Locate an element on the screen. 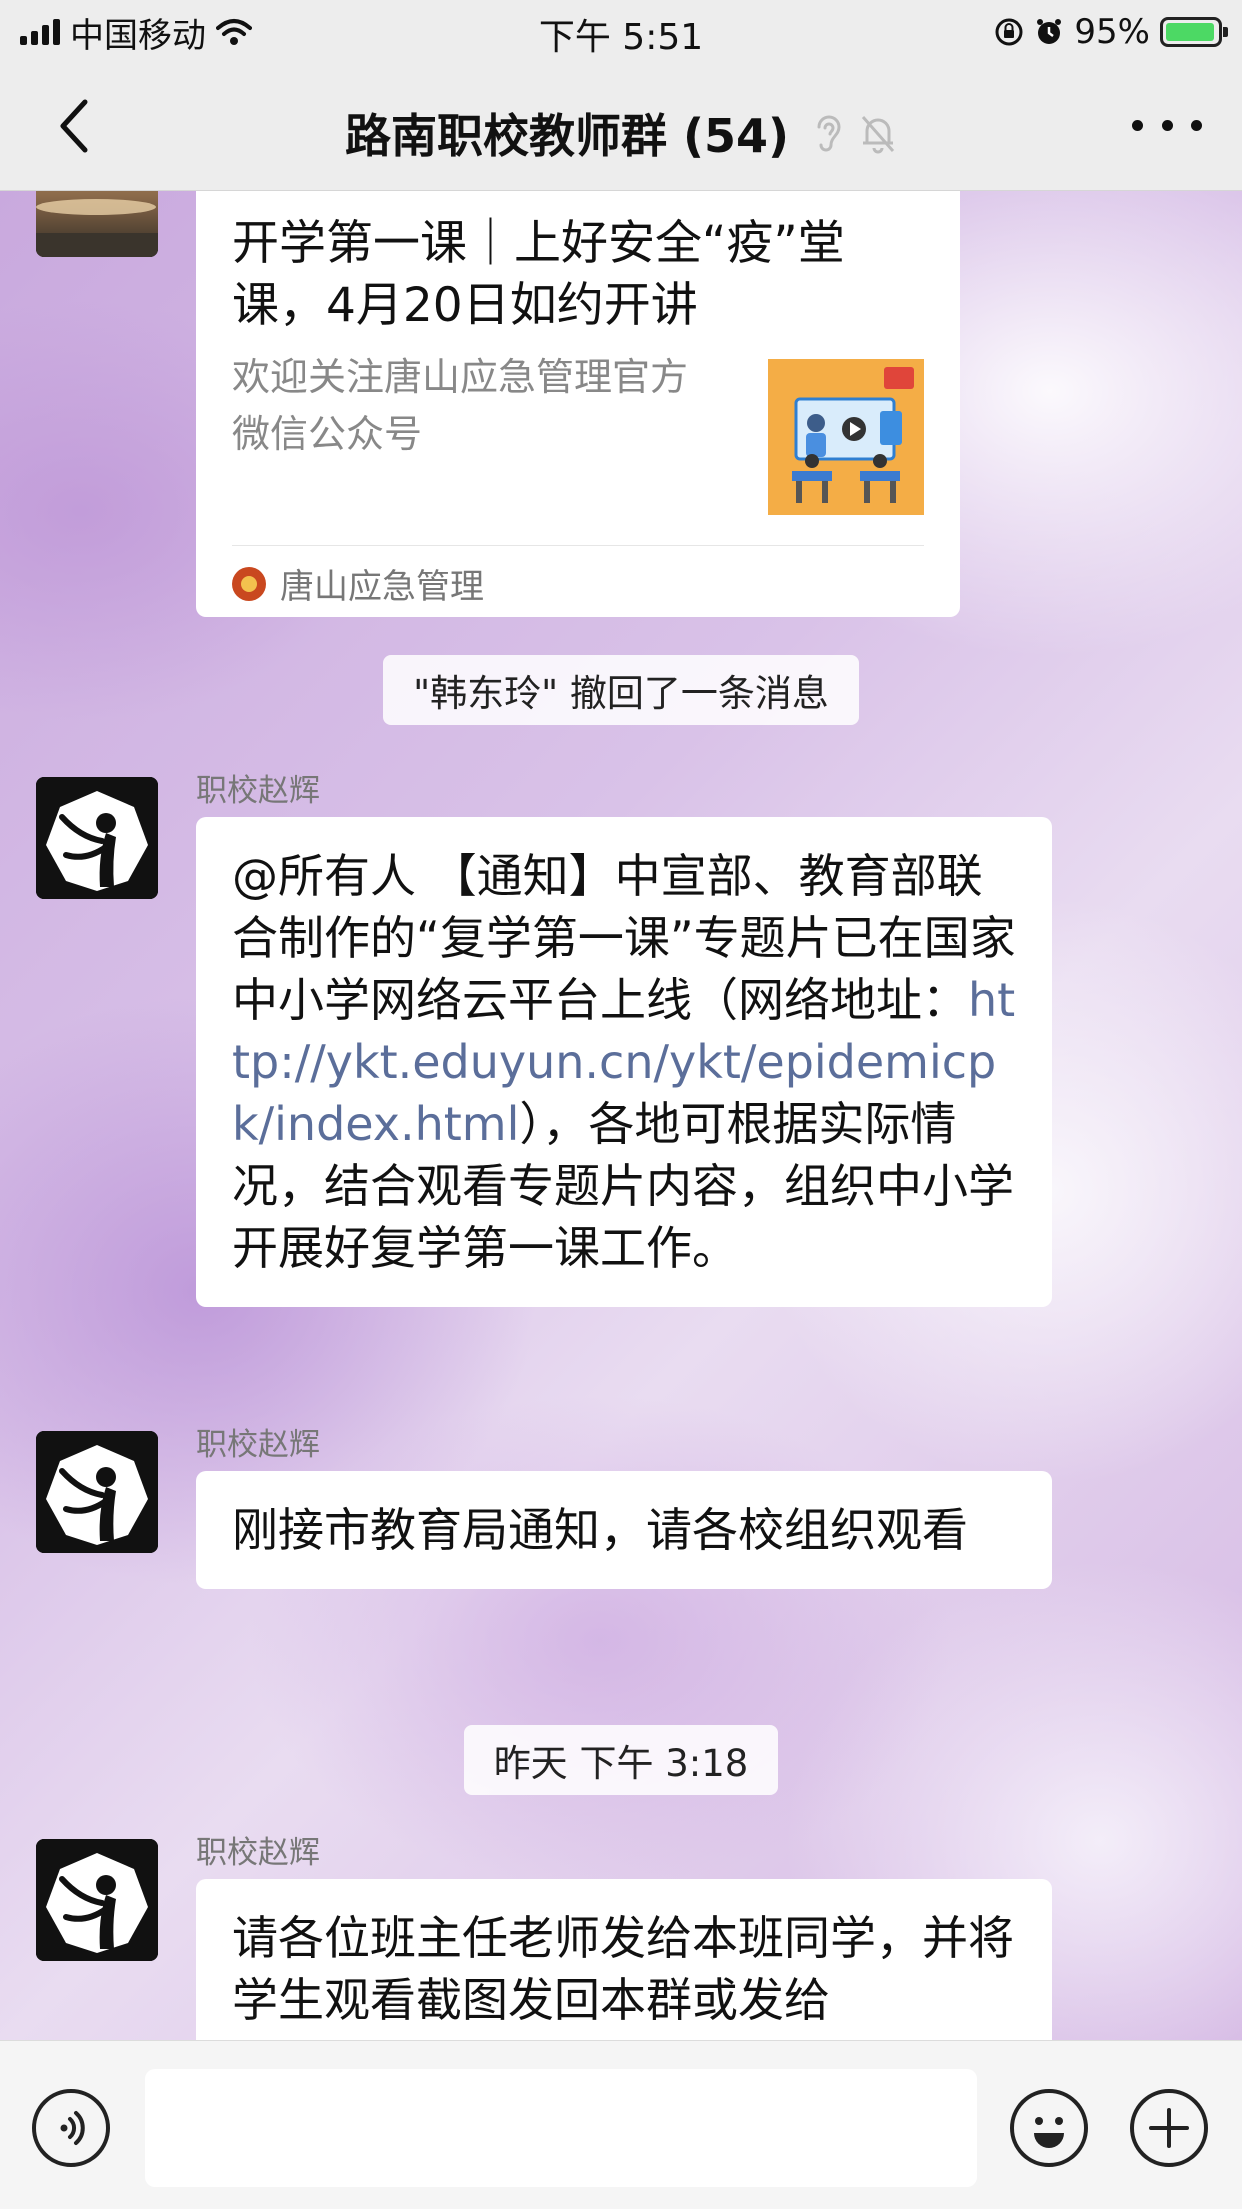  voice-icon is located at coordinates (72, 2128).